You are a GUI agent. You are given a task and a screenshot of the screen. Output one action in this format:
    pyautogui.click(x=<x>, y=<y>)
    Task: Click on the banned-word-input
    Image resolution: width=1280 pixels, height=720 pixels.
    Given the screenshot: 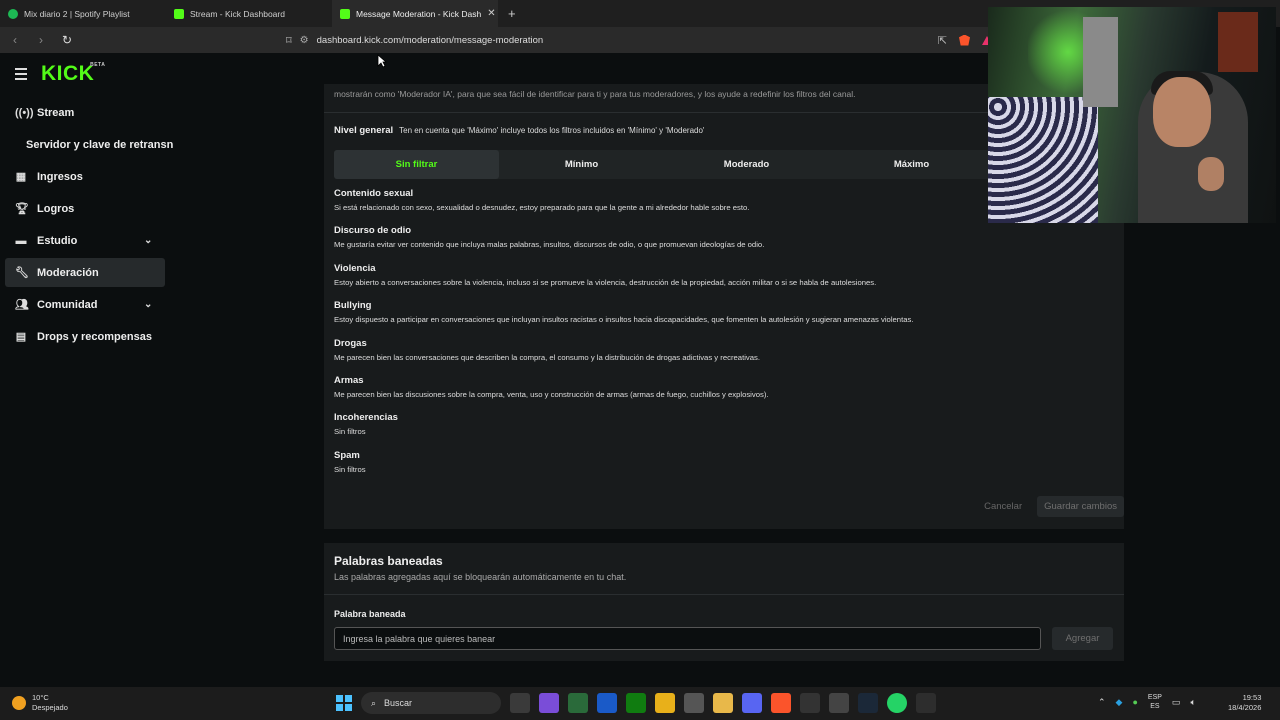 What is the action you would take?
    pyautogui.click(x=687, y=638)
    